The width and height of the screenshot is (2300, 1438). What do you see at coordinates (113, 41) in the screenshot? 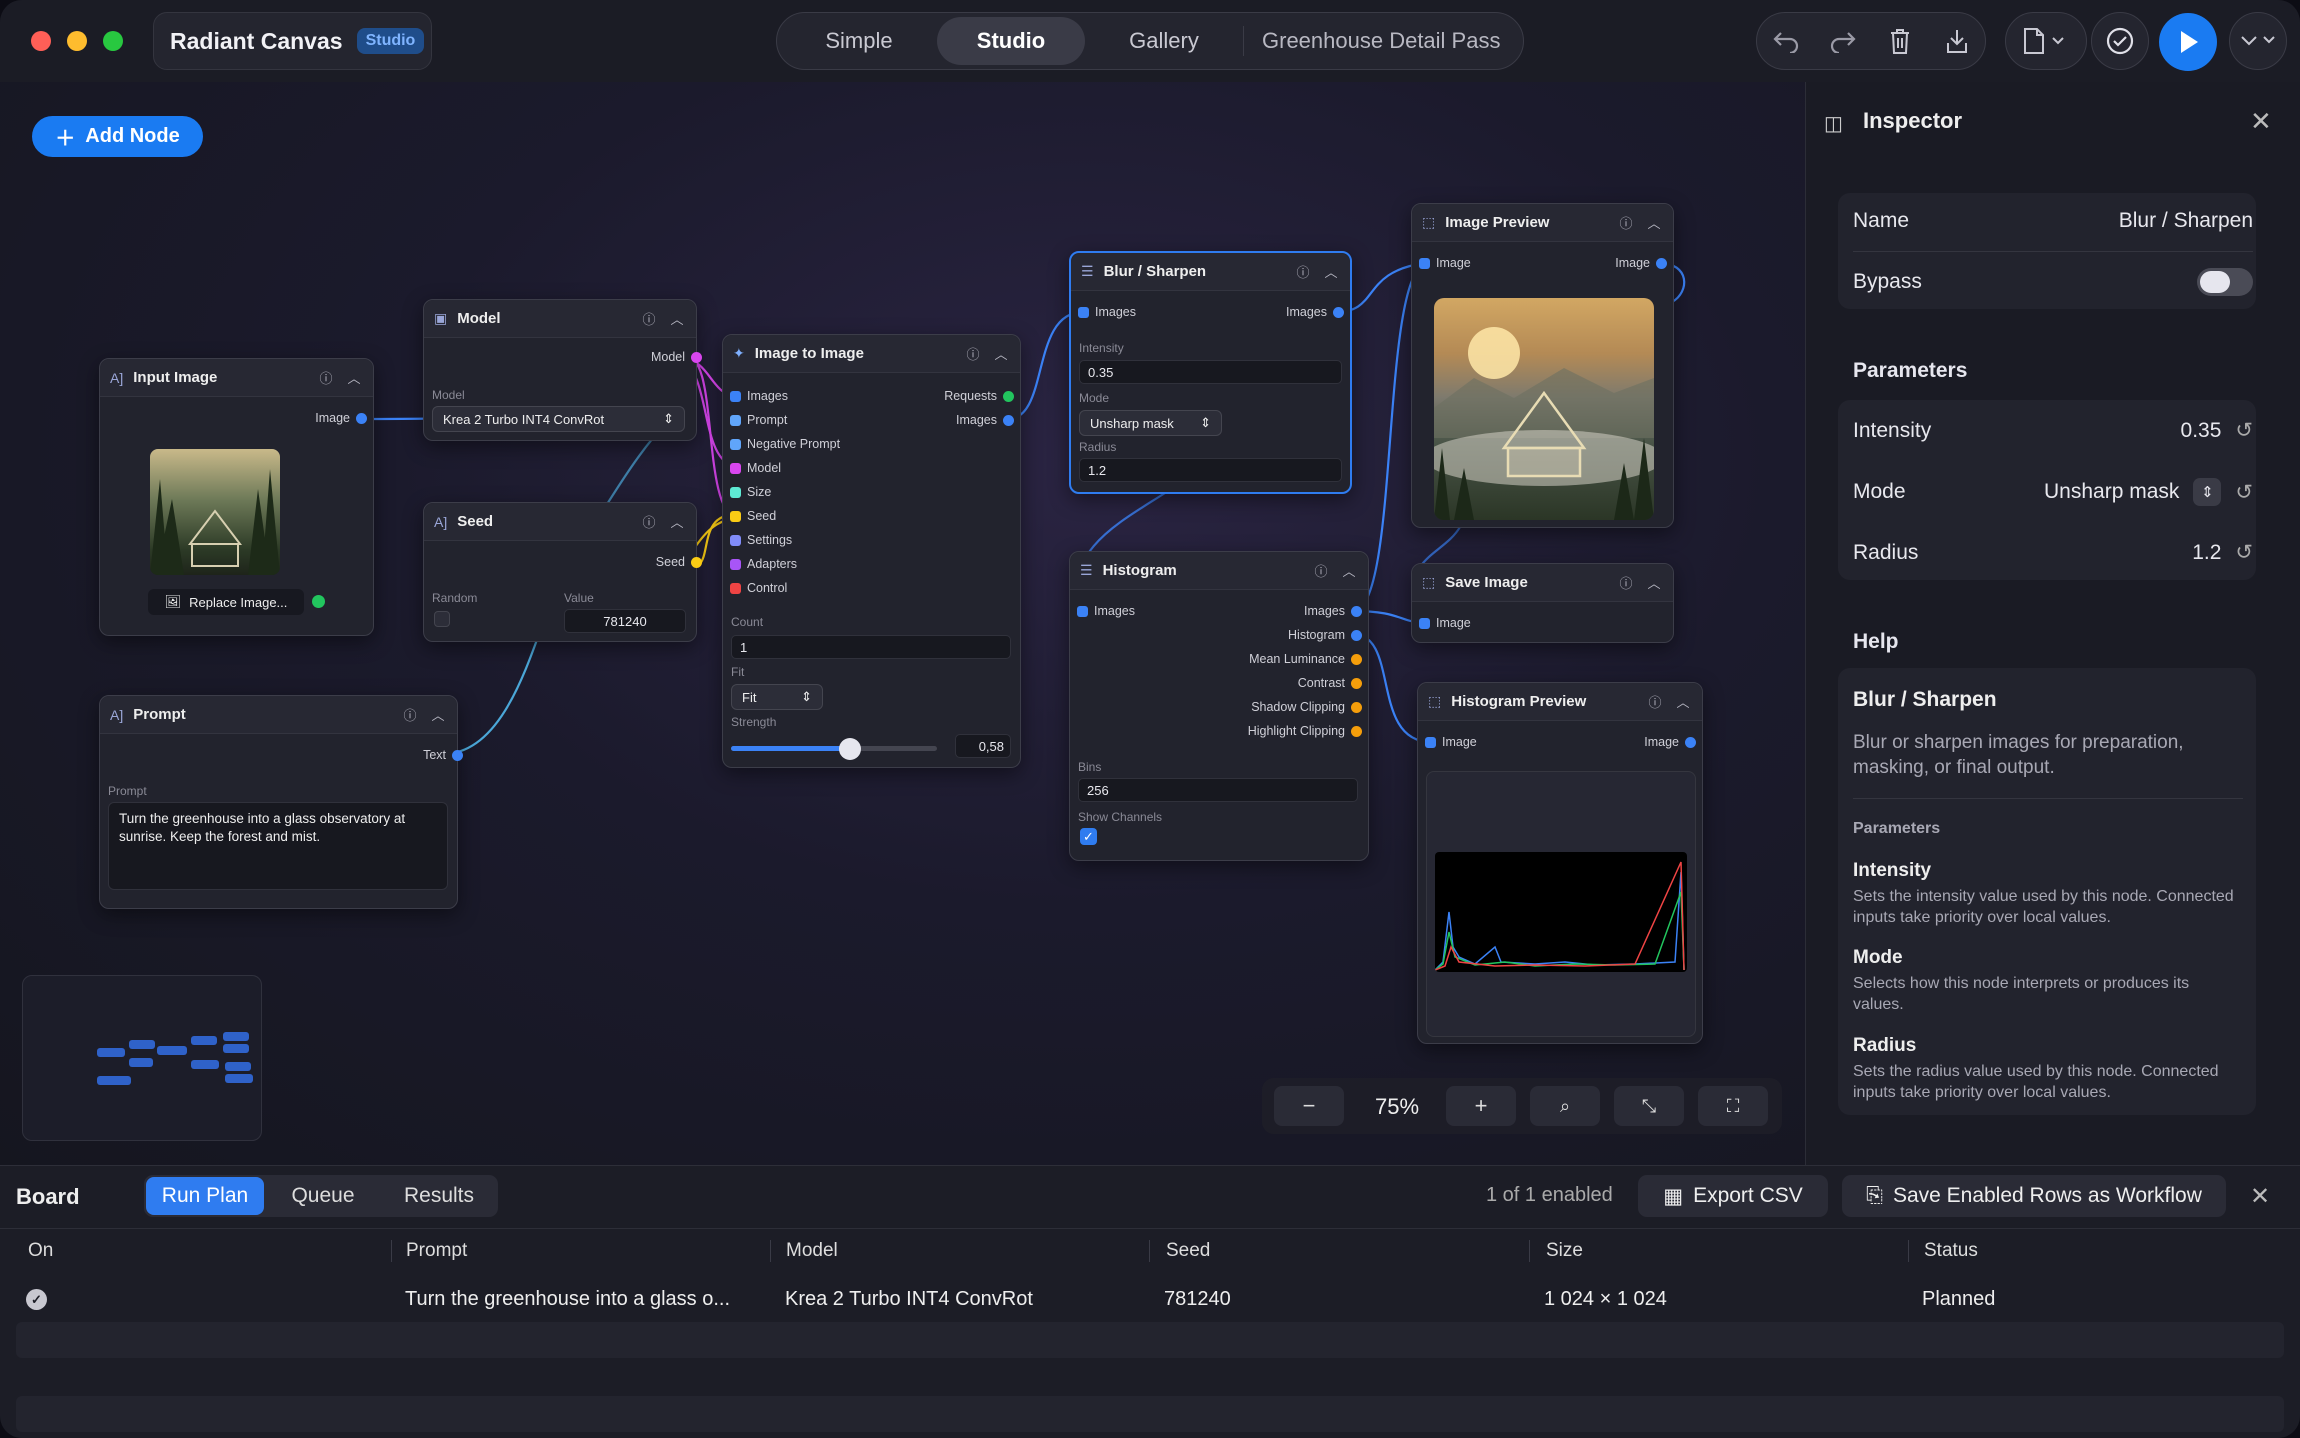
I see `zoom-window-button` at bounding box center [113, 41].